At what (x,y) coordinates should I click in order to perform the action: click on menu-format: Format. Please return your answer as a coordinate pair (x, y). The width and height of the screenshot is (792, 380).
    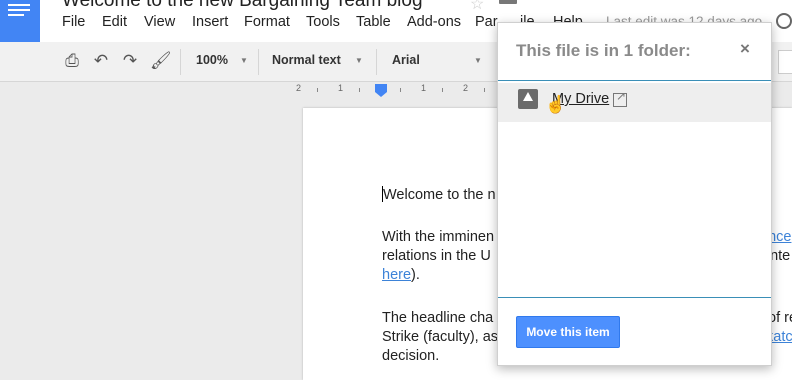
    Looking at the image, I should click on (267, 22).